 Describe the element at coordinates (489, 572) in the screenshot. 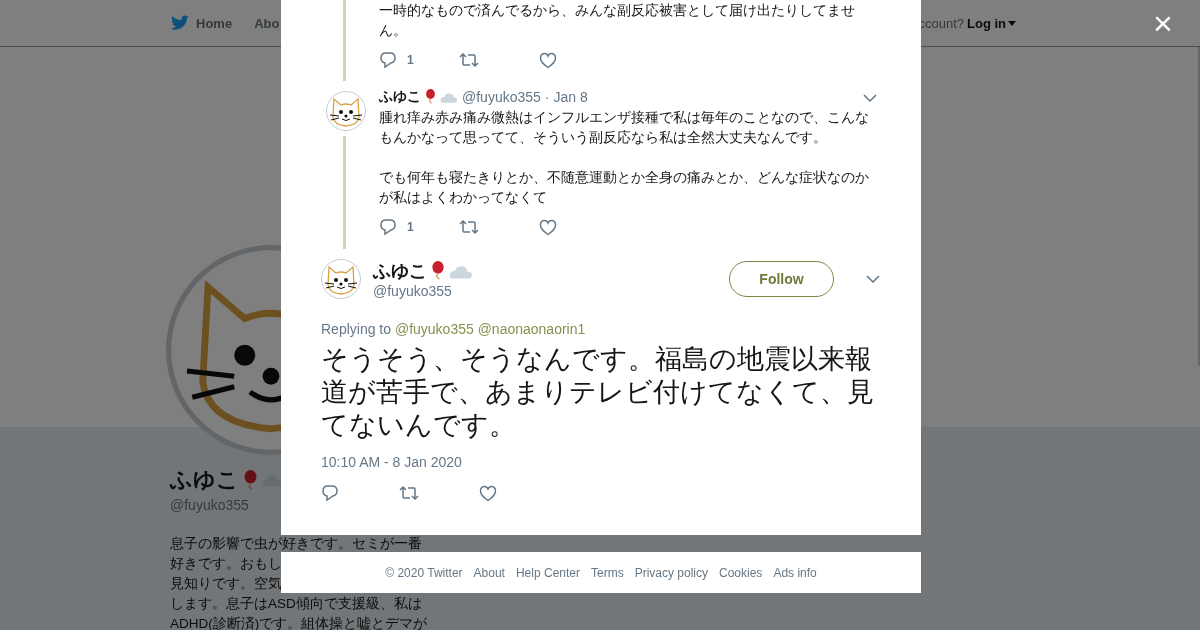

I see `footer-link: About` at that location.